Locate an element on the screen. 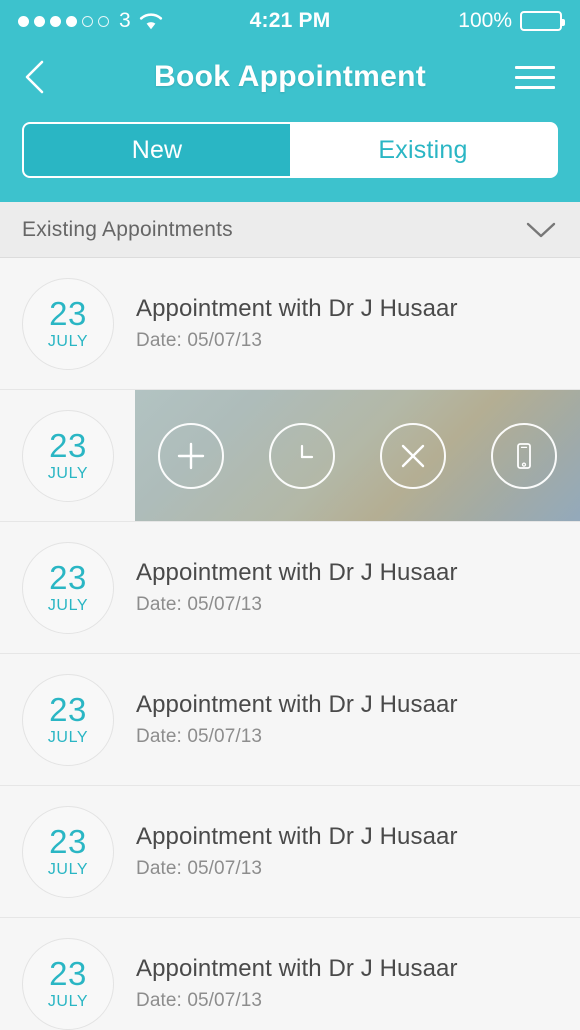  wifi-icon is located at coordinates (150, 21).